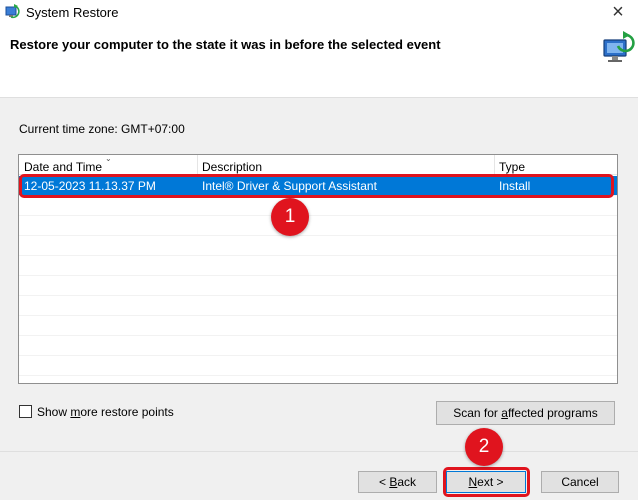 This screenshot has height=500, width=638. I want to click on footer-divider, so click(319, 451).